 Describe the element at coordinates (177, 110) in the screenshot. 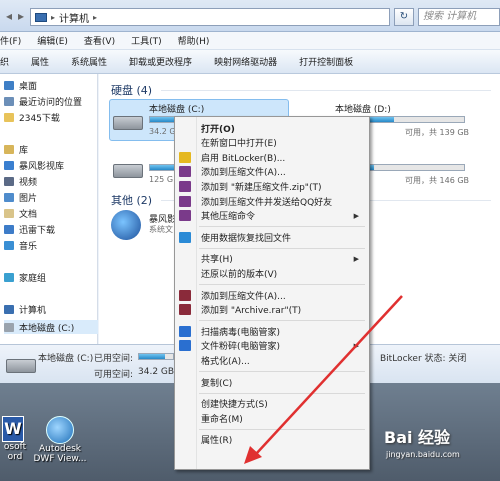

I see `drive-name: 本地磁盘 (C:)` at that location.